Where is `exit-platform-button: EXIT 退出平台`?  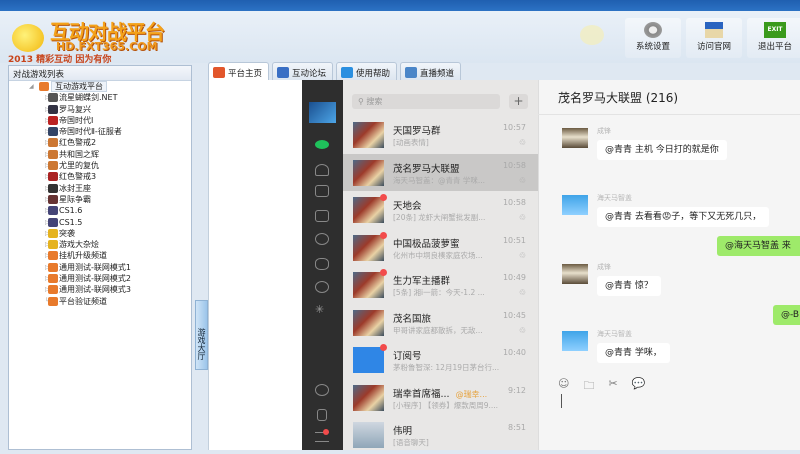 exit-platform-button: EXIT 退出平台 is located at coordinates (773, 38).